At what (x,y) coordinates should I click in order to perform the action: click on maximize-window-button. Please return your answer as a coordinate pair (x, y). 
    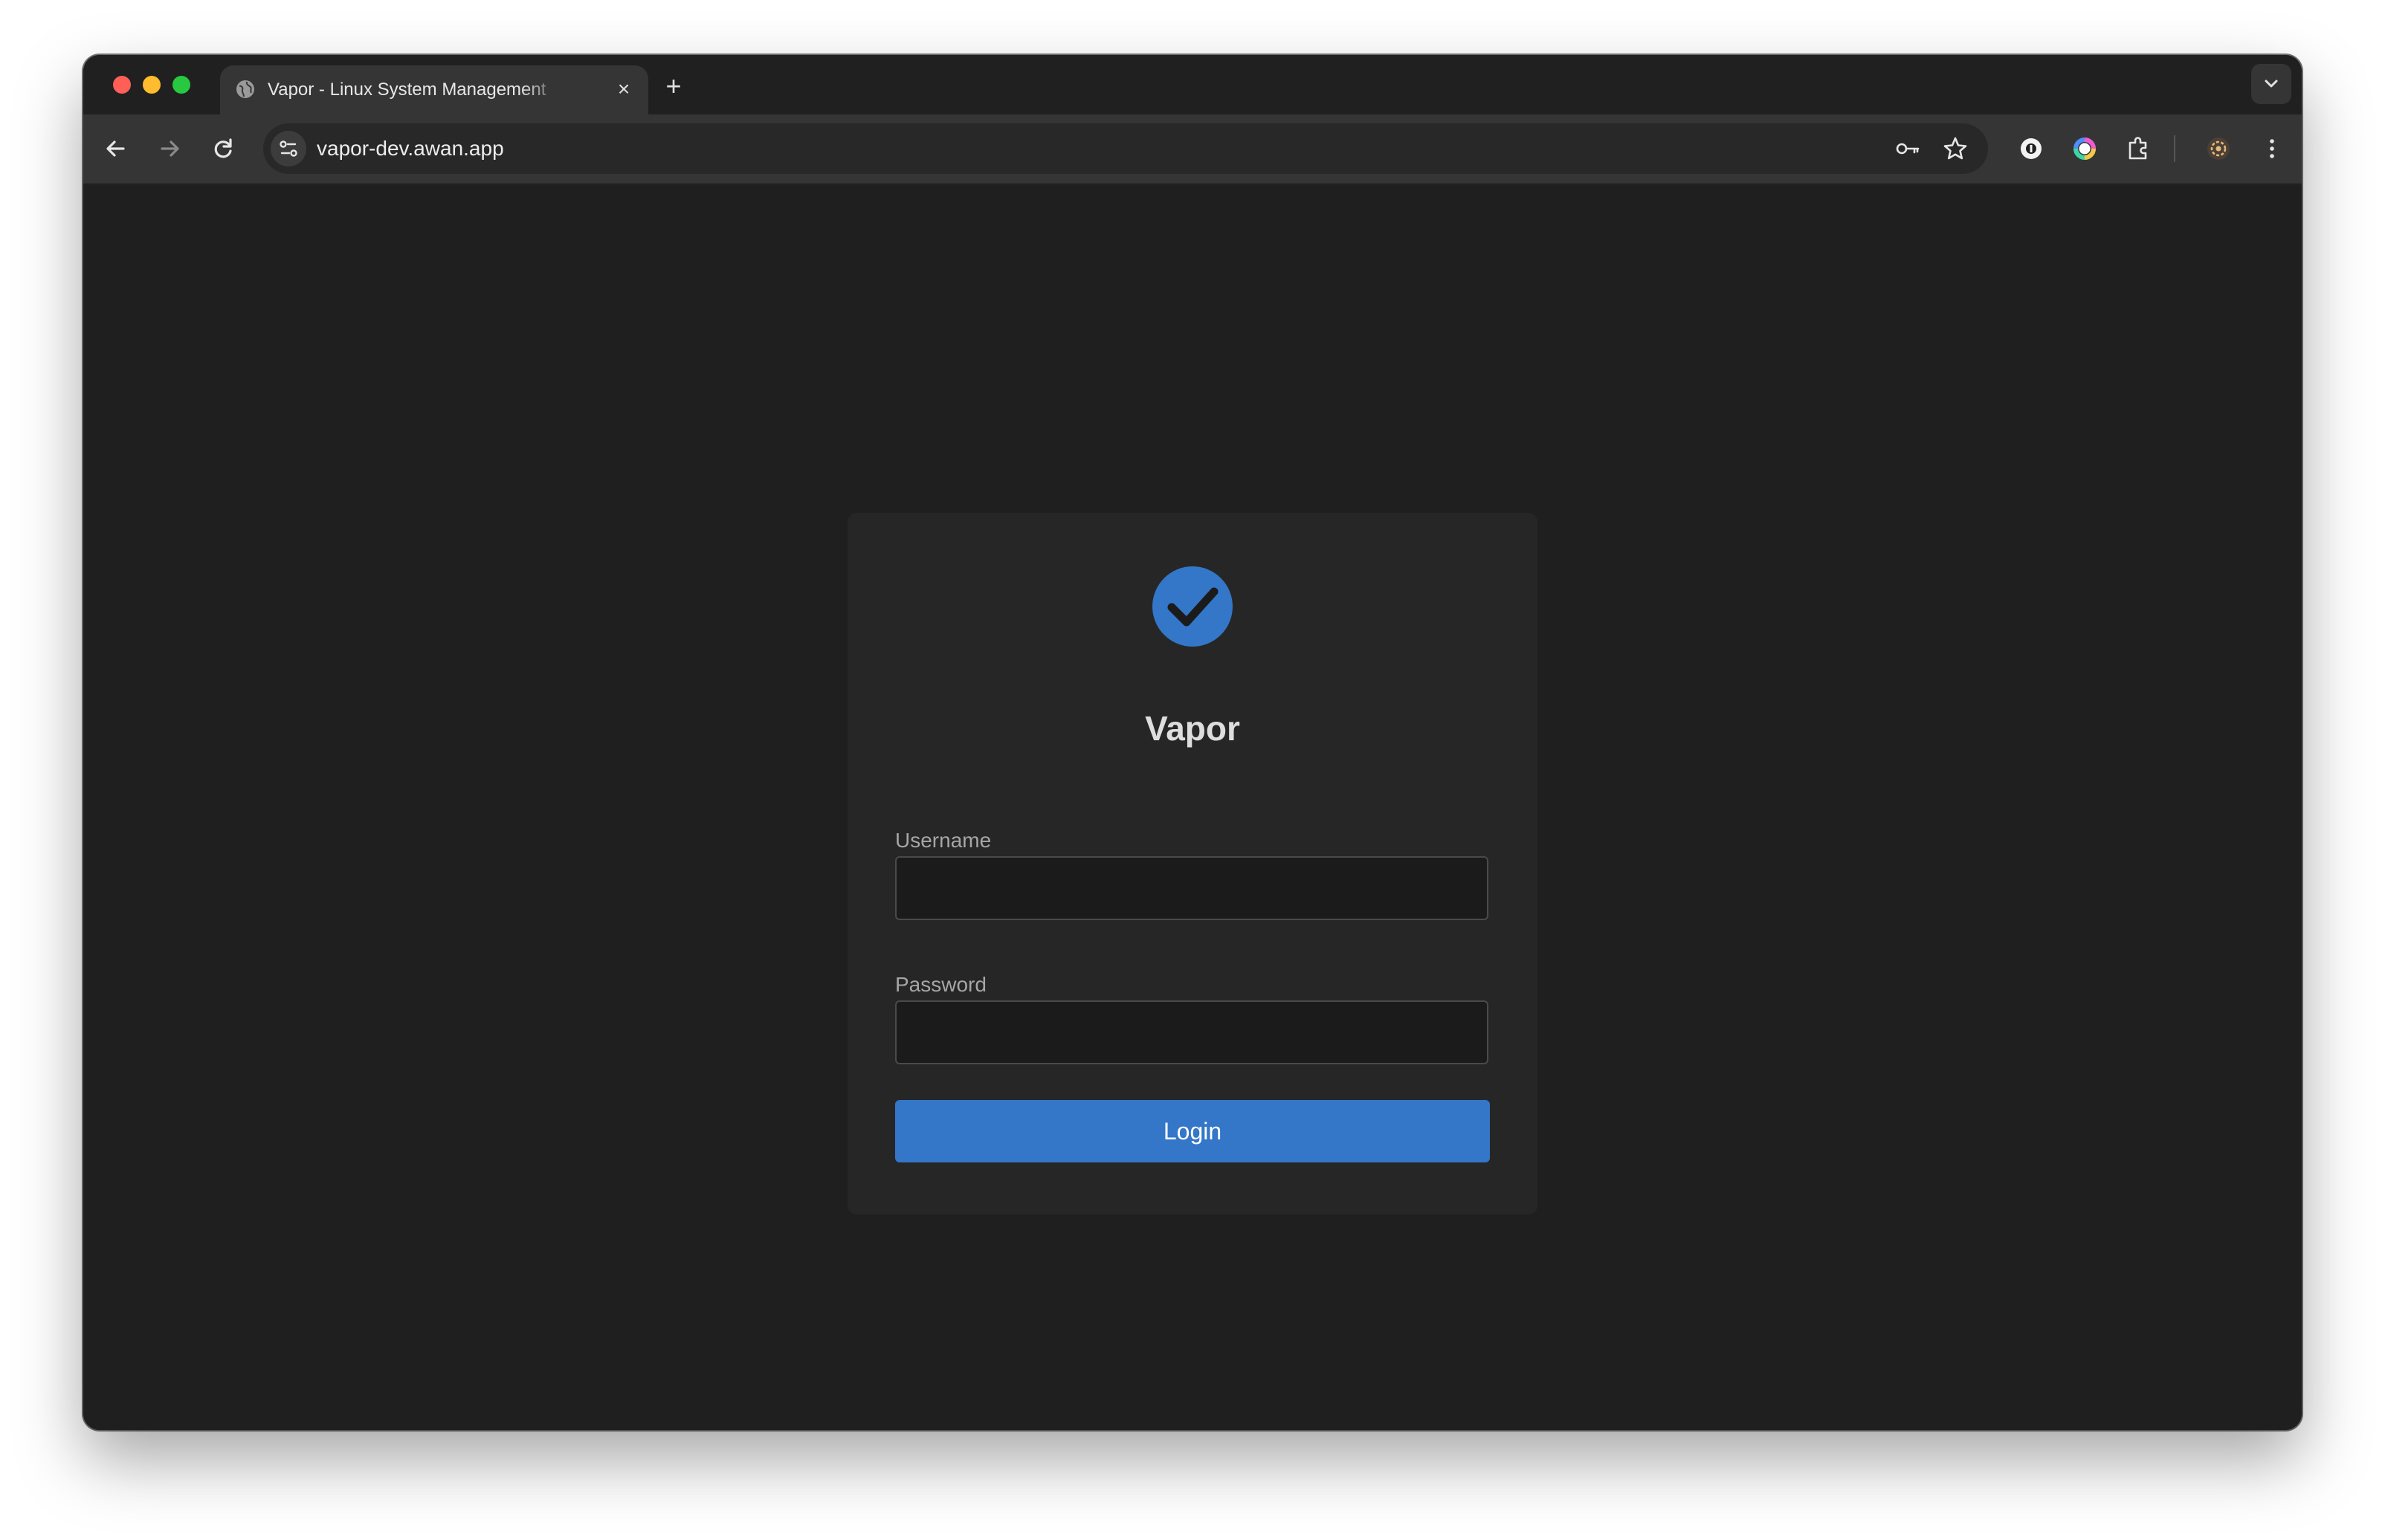
    Looking at the image, I should click on (181, 85).